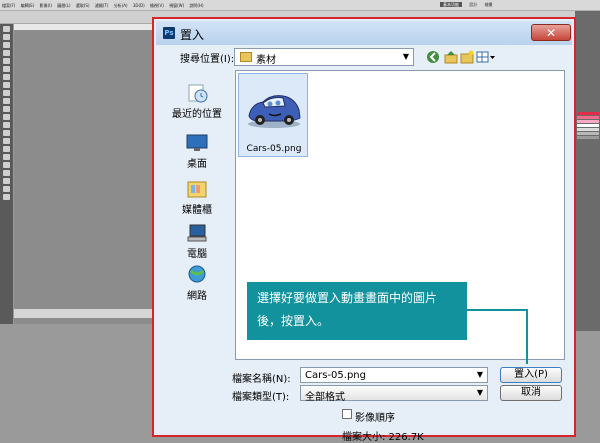 This screenshot has width=600, height=443. What do you see at coordinates (197, 114) in the screenshot?
I see `place-label: 最近的位置` at bounding box center [197, 114].